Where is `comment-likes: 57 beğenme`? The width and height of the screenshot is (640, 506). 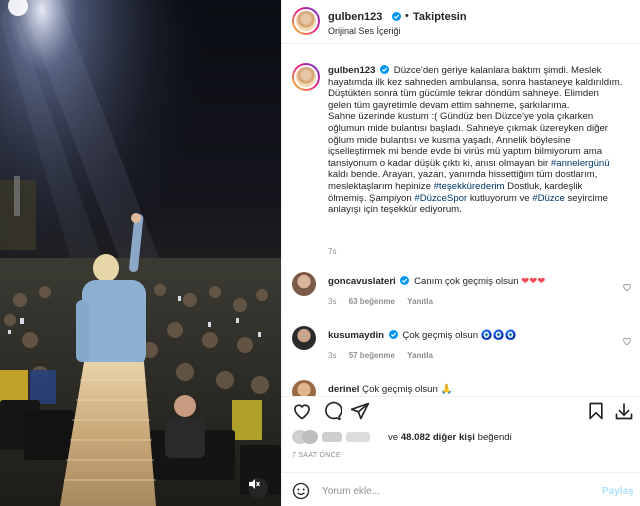
comment-likes: 57 beğenme is located at coordinates (372, 355).